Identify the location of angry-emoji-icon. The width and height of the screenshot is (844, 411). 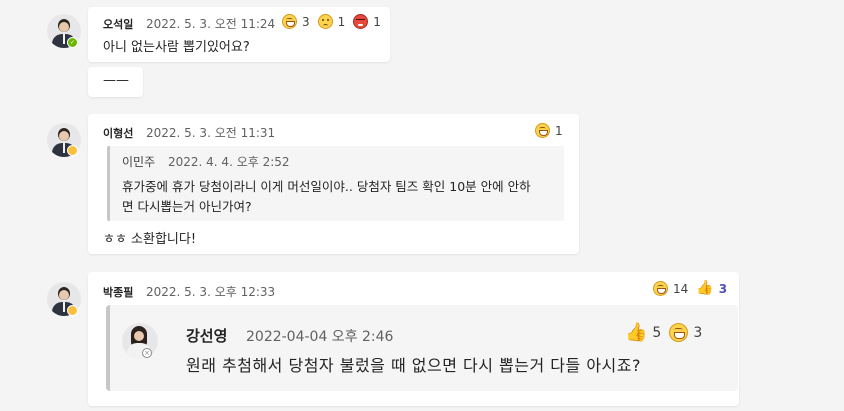
(361, 21).